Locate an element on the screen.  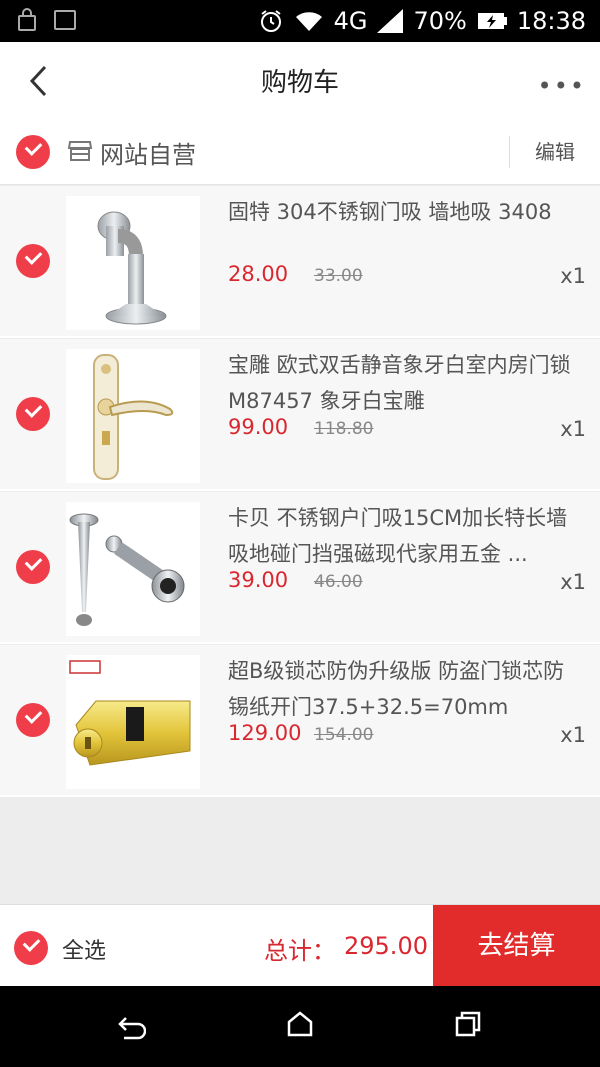
product-price: 28.00 is located at coordinates (258, 274).